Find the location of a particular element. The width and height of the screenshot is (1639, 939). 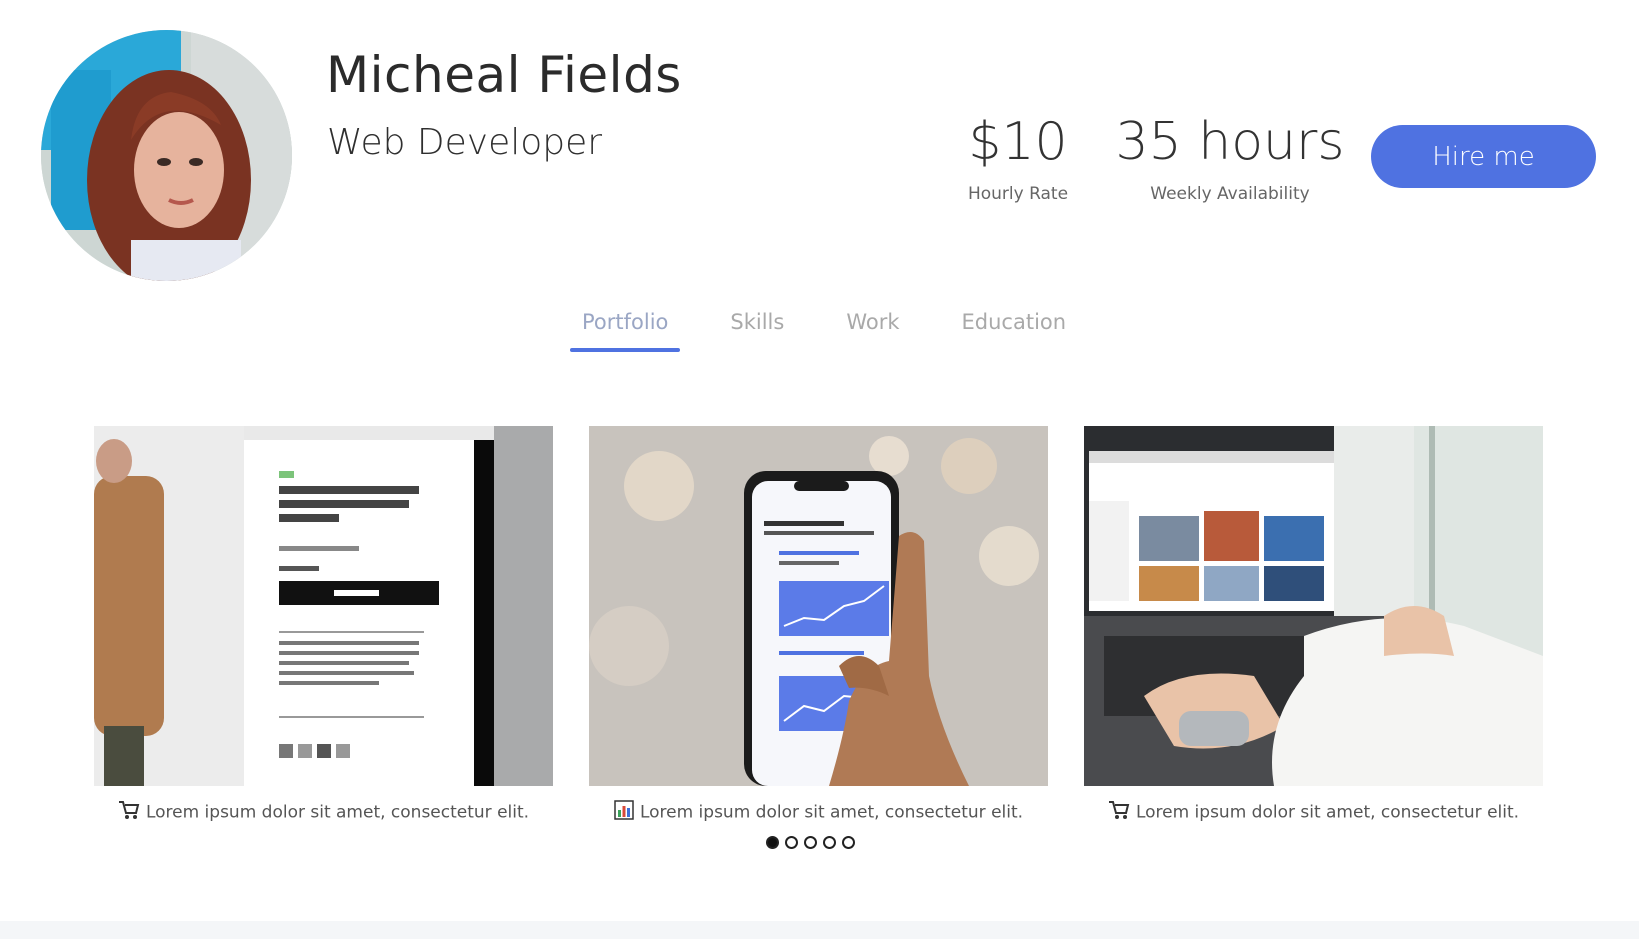

portfolio-image-analytics is located at coordinates (818, 606).